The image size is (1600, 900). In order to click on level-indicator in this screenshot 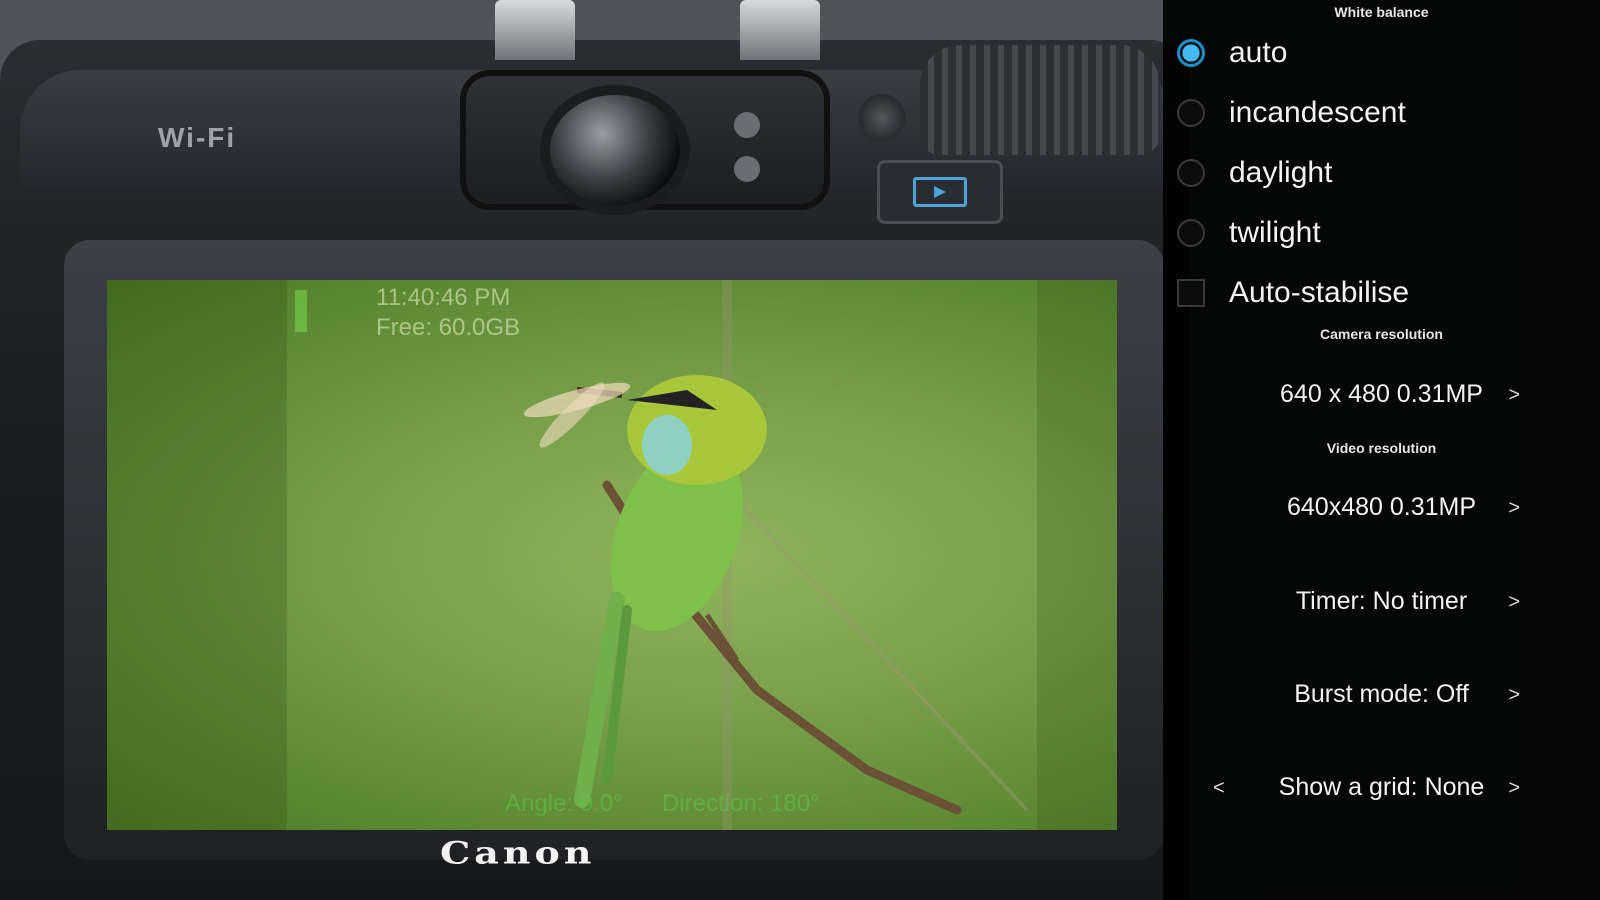, I will do `click(301, 311)`.